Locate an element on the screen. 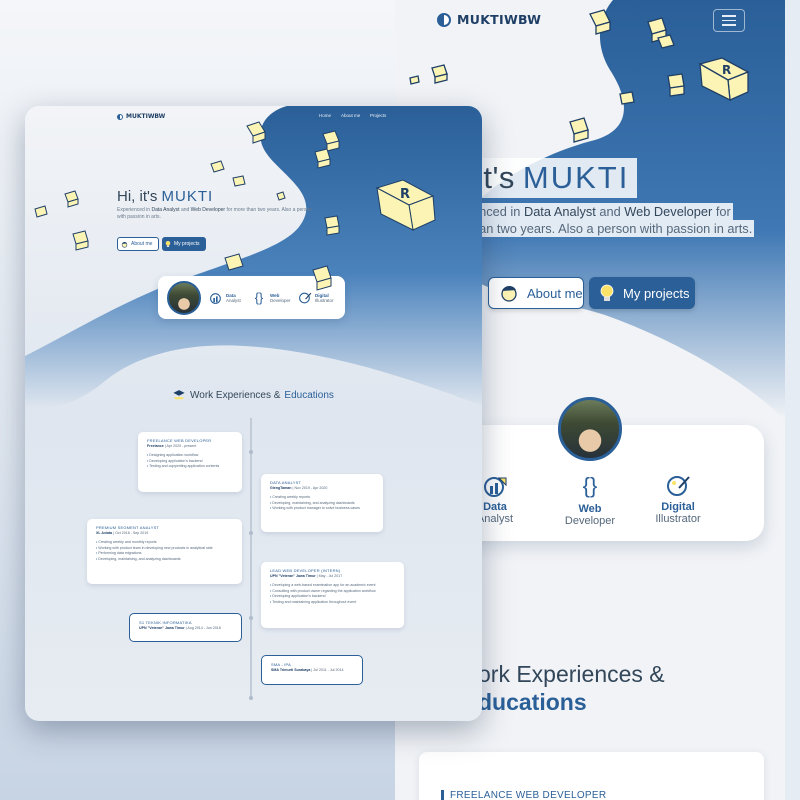 This screenshot has height=800, width=800. desktop-section-heading: Work Experiences & Educations is located at coordinates (253, 395).